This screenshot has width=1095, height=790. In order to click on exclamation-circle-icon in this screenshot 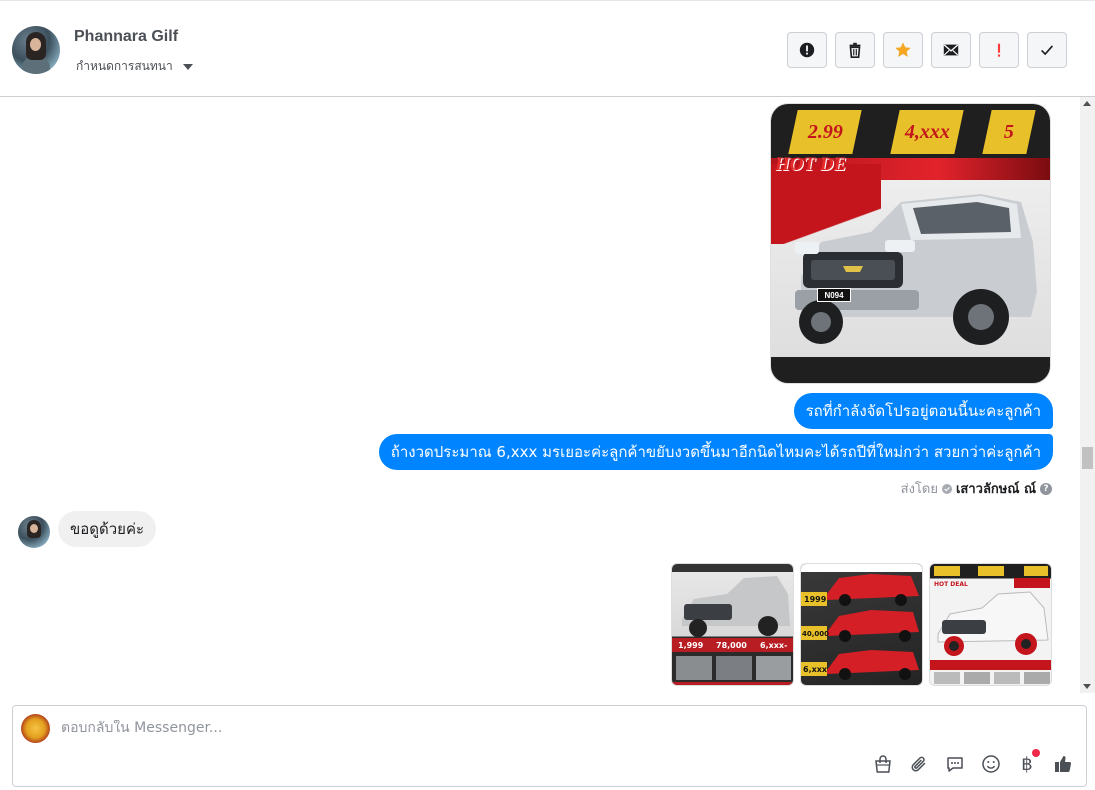, I will do `click(807, 50)`.